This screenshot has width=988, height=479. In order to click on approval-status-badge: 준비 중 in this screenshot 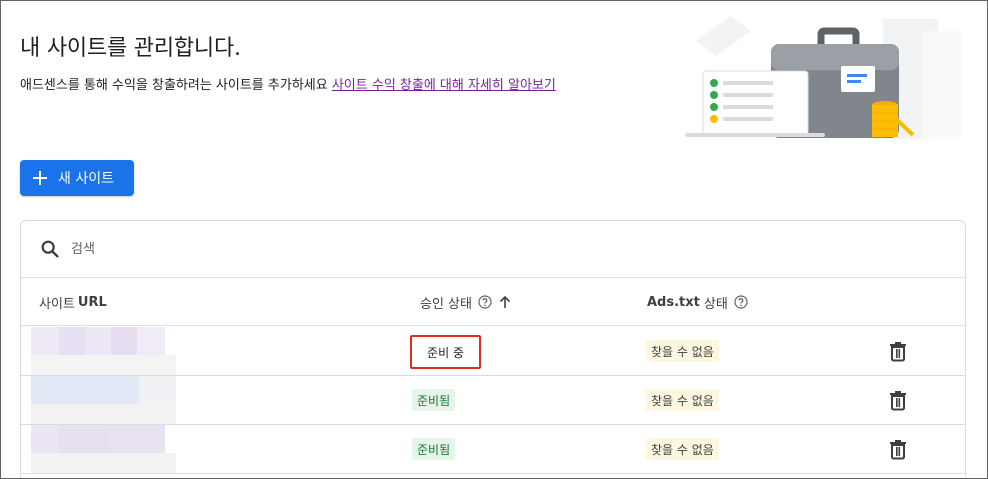, I will do `click(445, 352)`.